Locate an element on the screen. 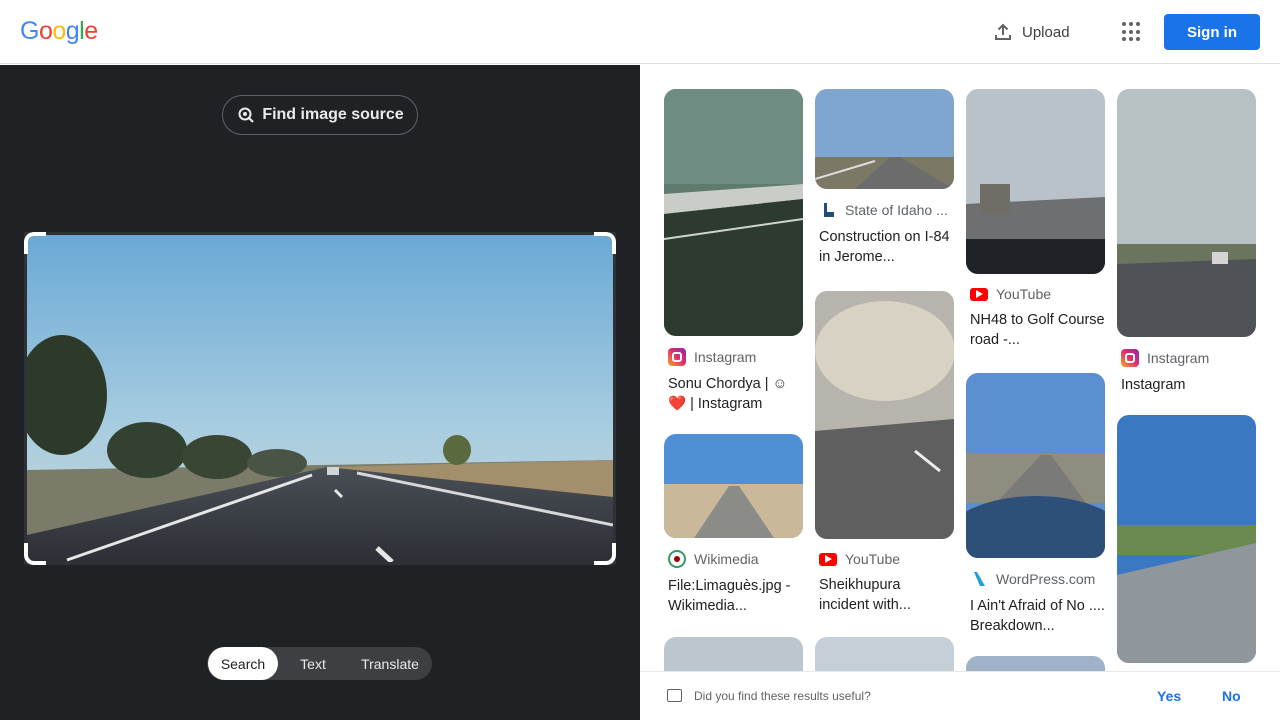  tab-search: Search is located at coordinates (243, 663).